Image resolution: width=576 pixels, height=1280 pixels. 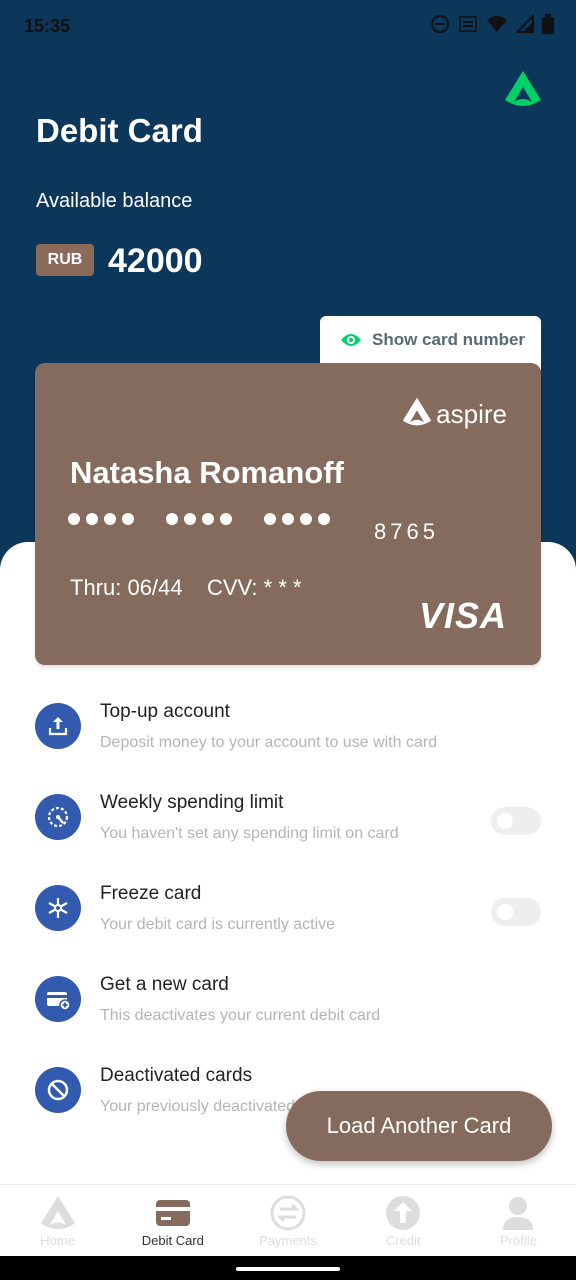 What do you see at coordinates (440, 26) in the screenshot?
I see `dnd-icon` at bounding box center [440, 26].